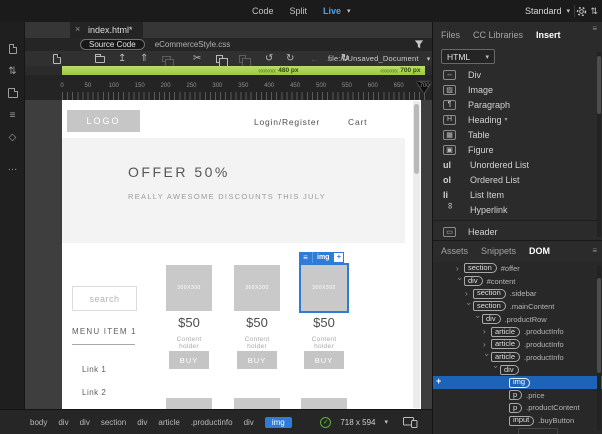 This screenshot has width=602, height=434. Describe the element at coordinates (522, 420) in the screenshot. I see `dom-tag-pill: input` at that location.